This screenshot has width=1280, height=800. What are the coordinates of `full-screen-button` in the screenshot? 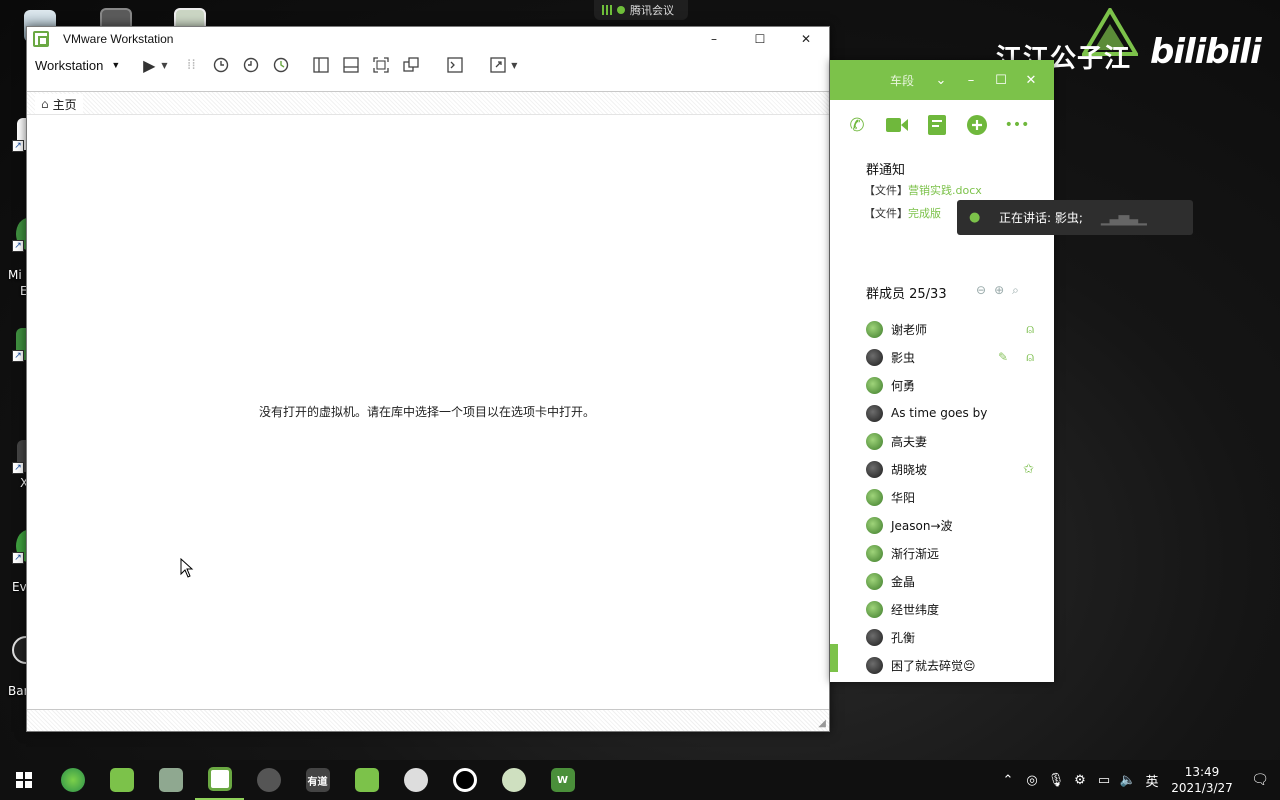 It's located at (381, 65).